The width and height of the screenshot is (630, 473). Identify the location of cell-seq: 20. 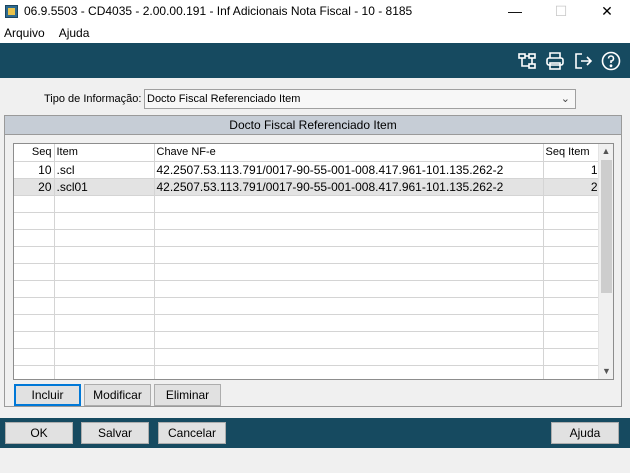
(34, 187).